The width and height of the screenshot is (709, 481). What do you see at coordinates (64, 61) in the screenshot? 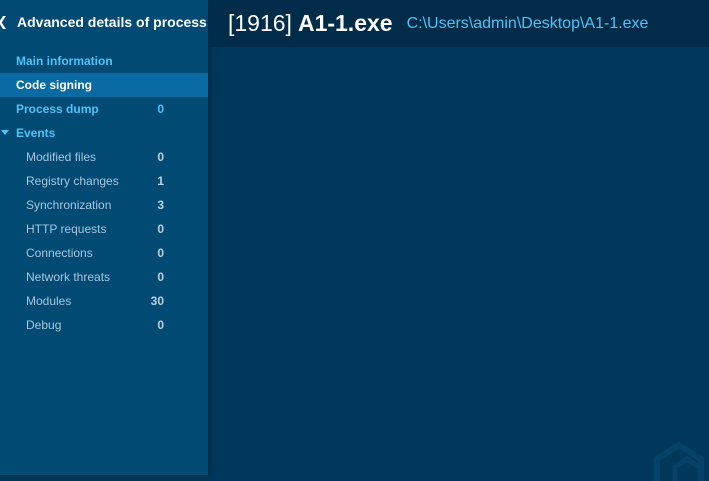
I see `nav-item-label: Main information` at bounding box center [64, 61].